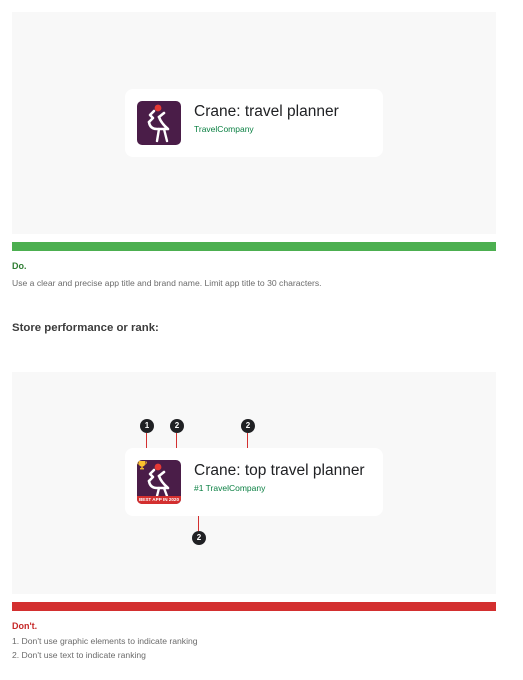 The width and height of the screenshot is (523, 680). I want to click on section-heading: Store performance or rank:, so click(85, 328).